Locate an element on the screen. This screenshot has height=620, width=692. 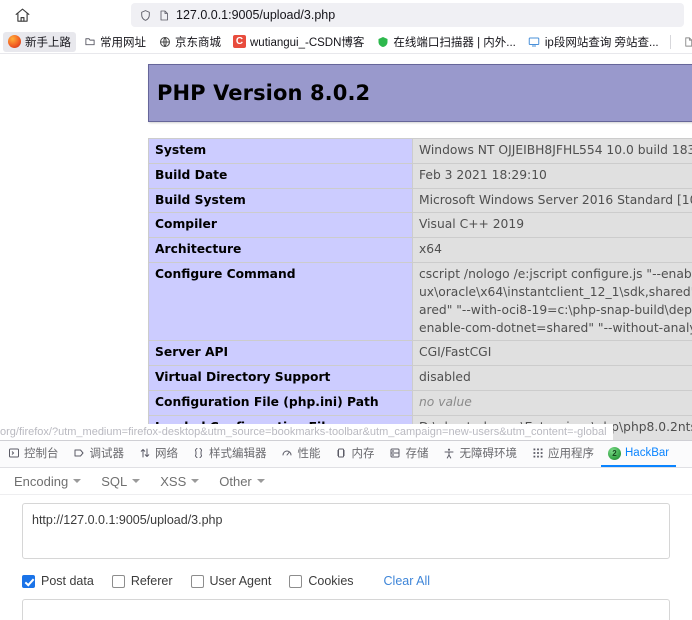
table-cell-key: Compiler is located at coordinates (280, 225).